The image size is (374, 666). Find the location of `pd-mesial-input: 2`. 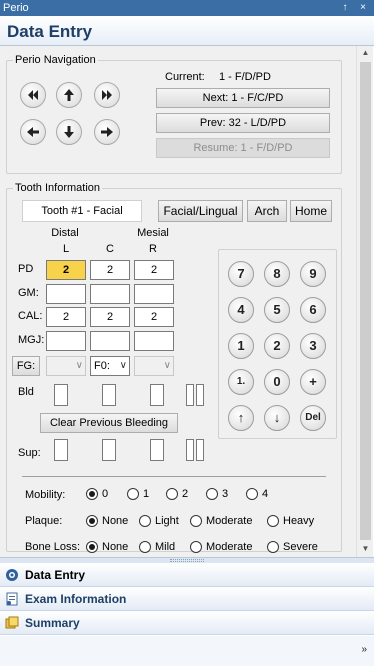

pd-mesial-input: 2 is located at coordinates (154, 270).